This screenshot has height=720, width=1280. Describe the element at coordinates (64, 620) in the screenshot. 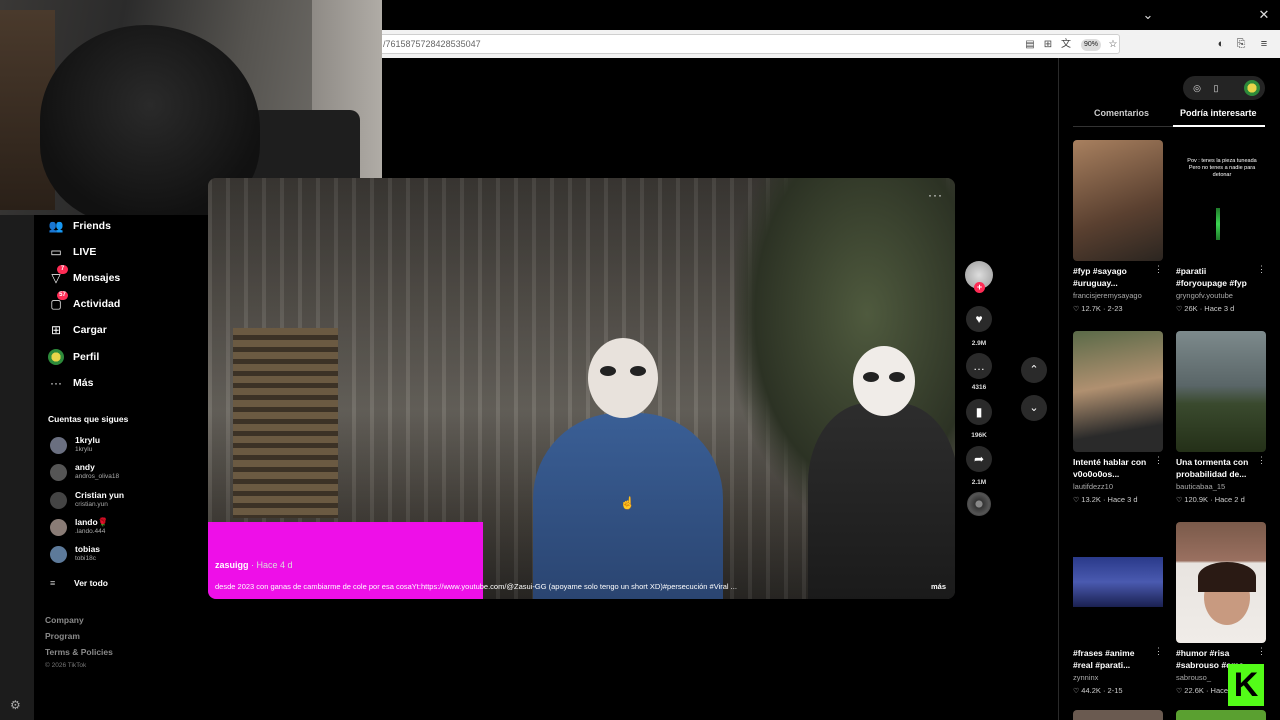

I see `footer-link-company: Company` at that location.